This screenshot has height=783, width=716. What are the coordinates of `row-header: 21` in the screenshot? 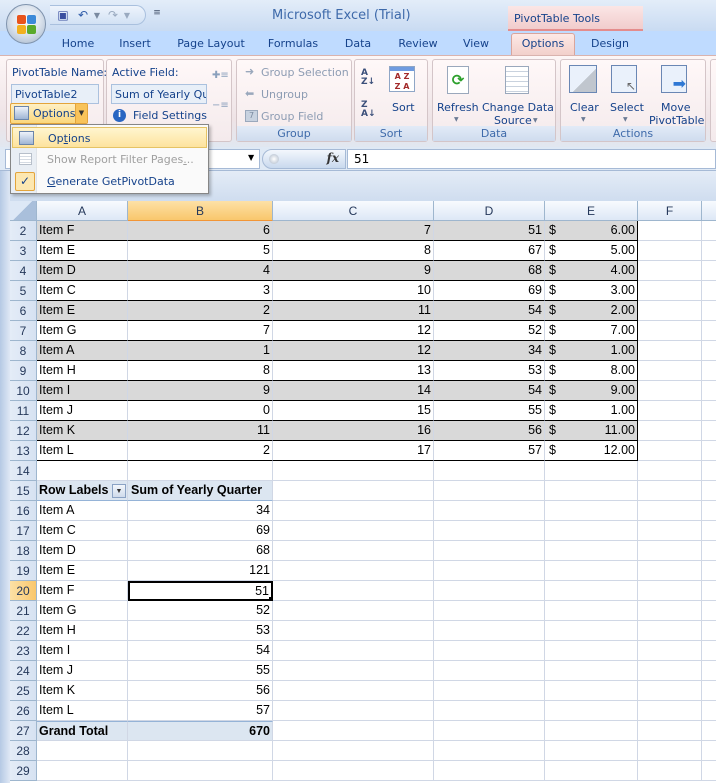 It's located at (23, 611).